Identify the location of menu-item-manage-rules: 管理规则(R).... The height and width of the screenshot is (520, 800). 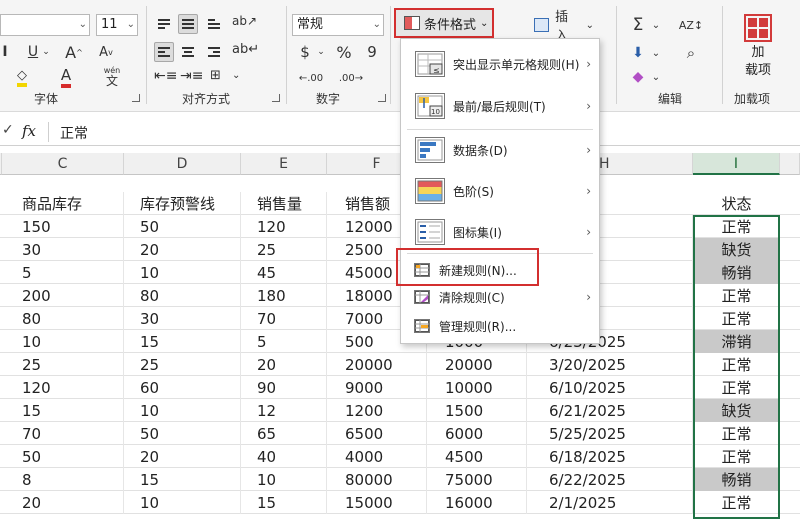
(500, 326).